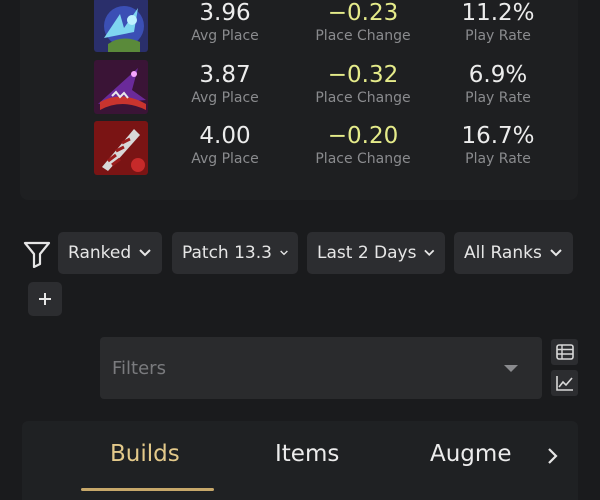 Image resolution: width=600 pixels, height=500 pixels. Describe the element at coordinates (363, 75) in the screenshot. I see `place-change-value: −0.32` at that location.